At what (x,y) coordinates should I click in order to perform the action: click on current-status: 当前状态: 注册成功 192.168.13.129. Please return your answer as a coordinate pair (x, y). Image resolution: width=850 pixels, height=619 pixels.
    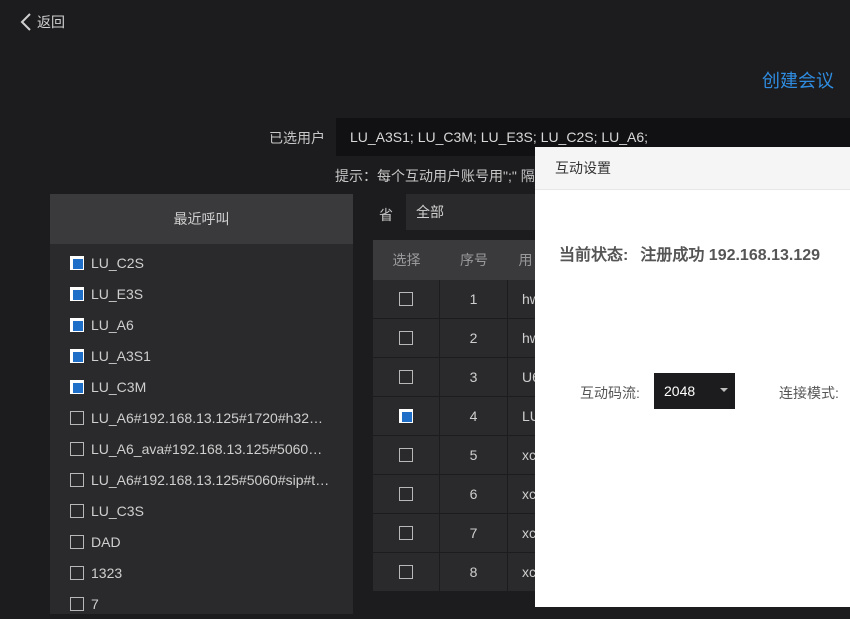
    Looking at the image, I should click on (689, 253).